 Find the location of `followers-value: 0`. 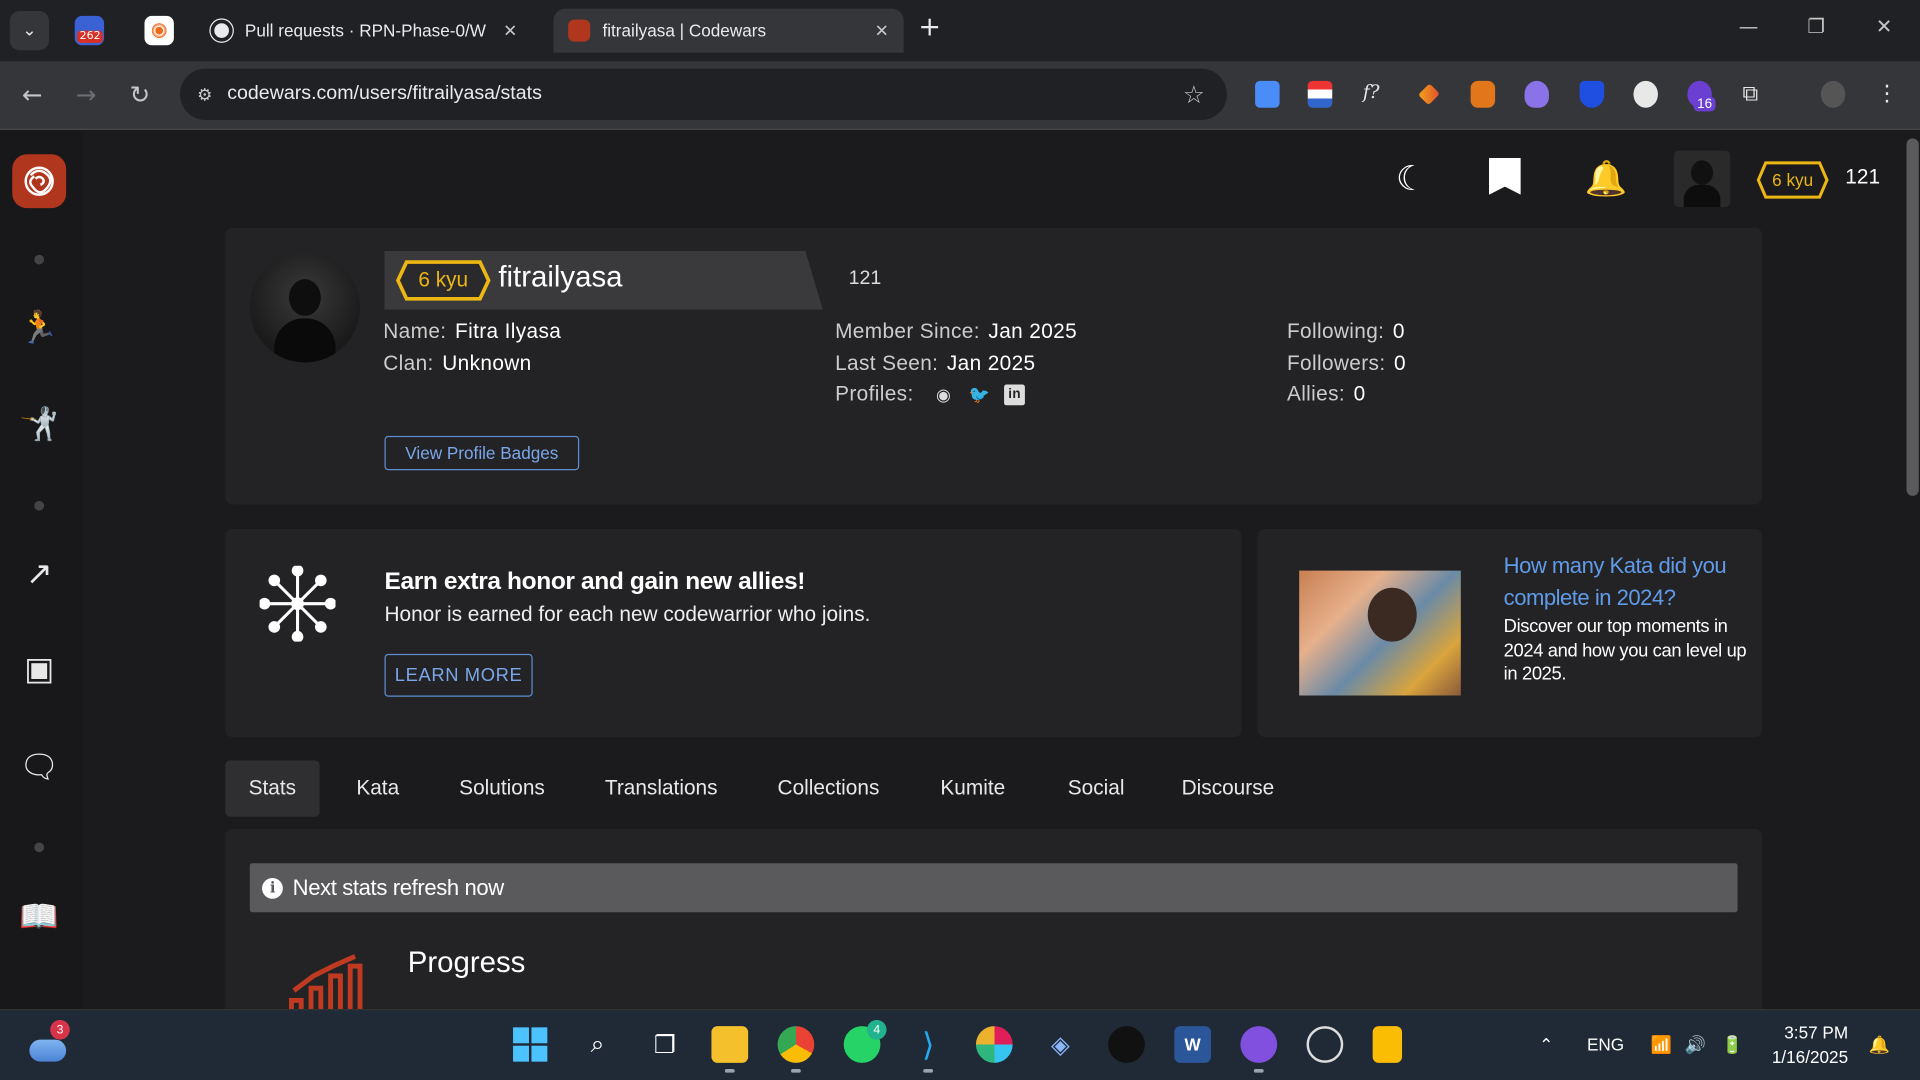

followers-value: 0 is located at coordinates (1400, 363).